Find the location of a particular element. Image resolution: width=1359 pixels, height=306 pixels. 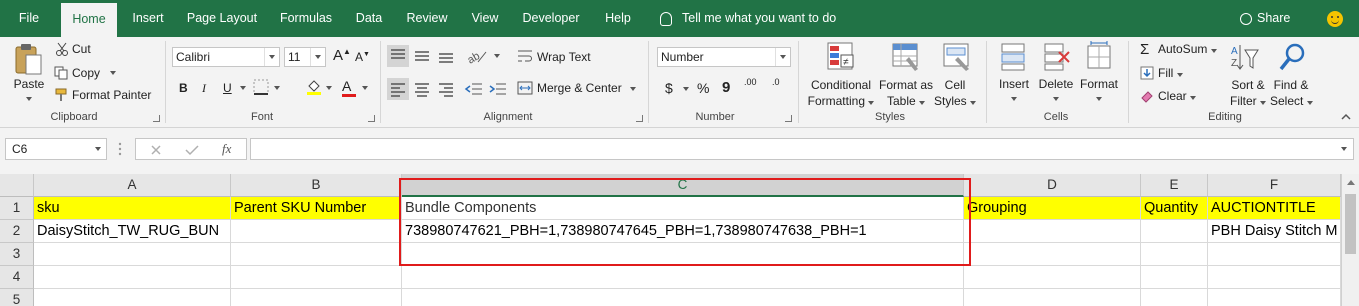

expand-formula-bar-icon is located at coordinates (1344, 149).